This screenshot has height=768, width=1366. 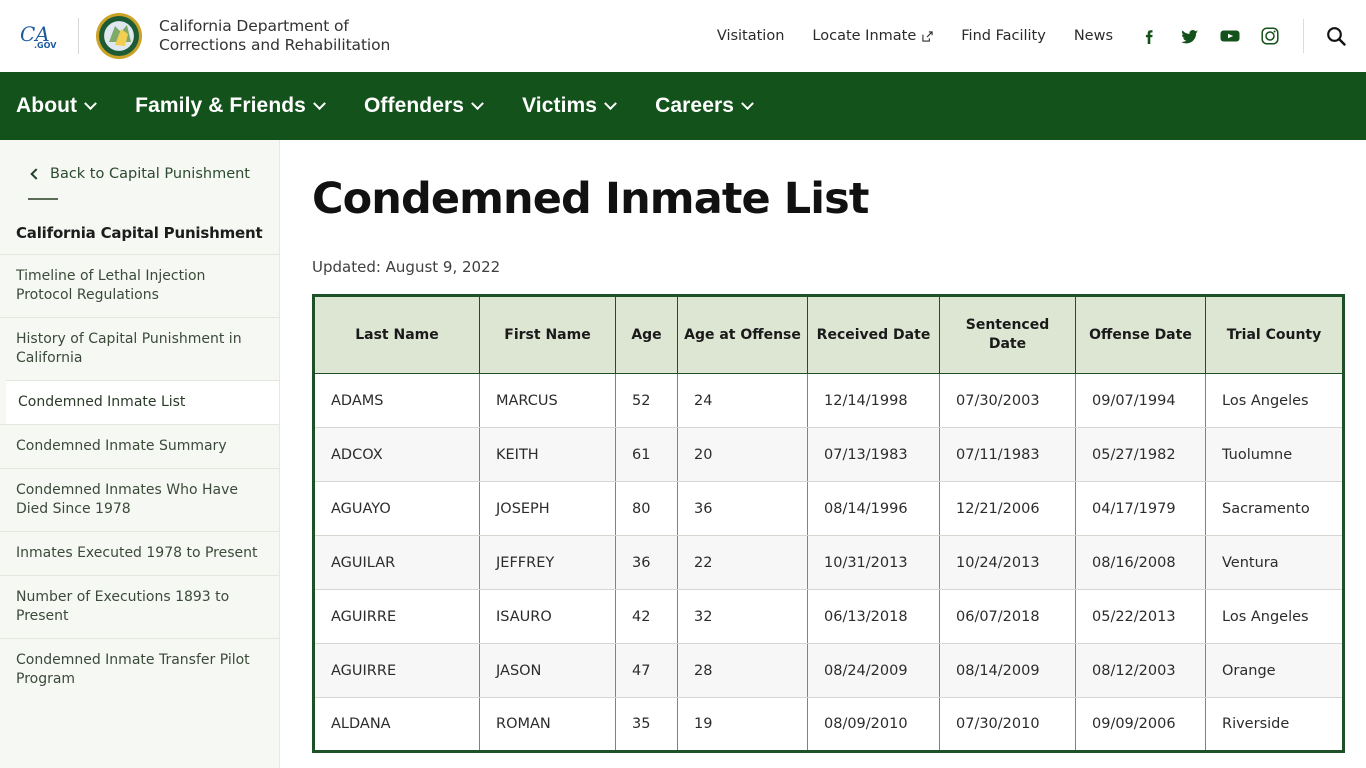 I want to click on youtube-icon, so click(x=1230, y=36).